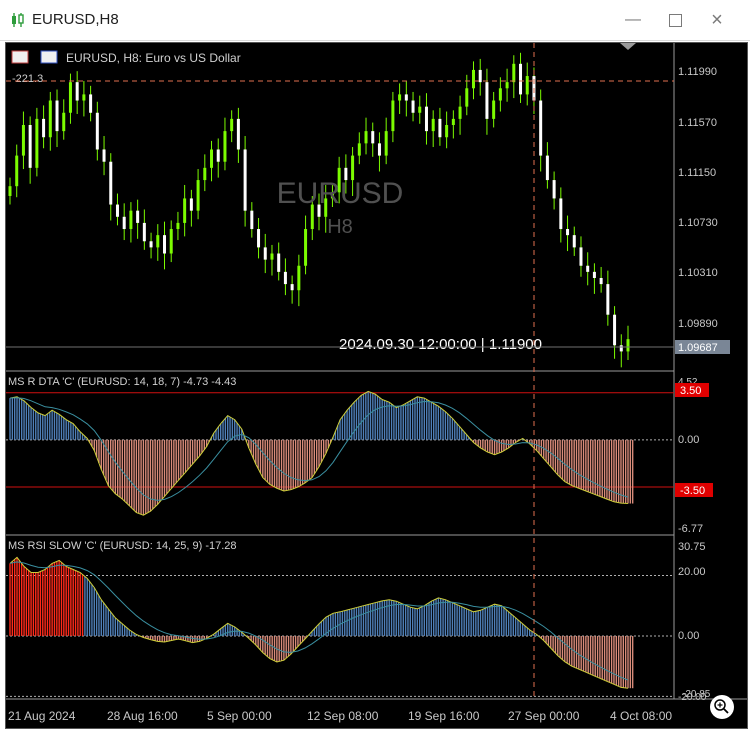 The image size is (750, 735). What do you see at coordinates (692, 572) in the screenshot?
I see `rsi-upper-level: 20.00` at bounding box center [692, 572].